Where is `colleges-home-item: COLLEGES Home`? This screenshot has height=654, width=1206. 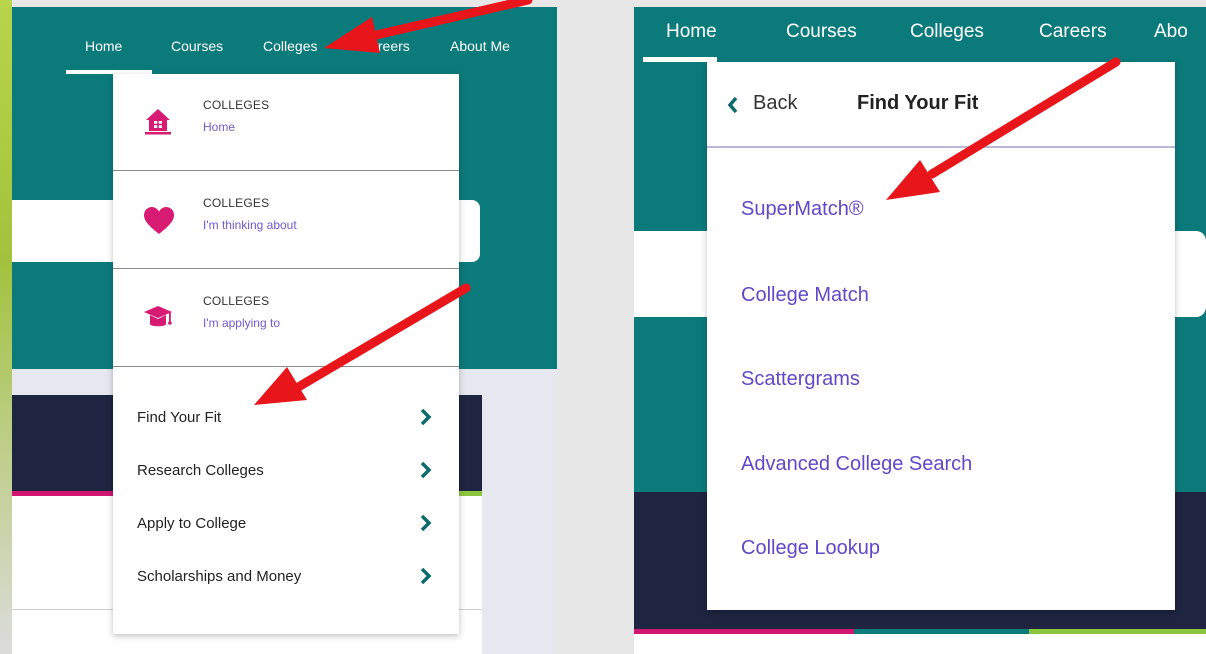
colleges-home-item: COLLEGES Home is located at coordinates (286, 122).